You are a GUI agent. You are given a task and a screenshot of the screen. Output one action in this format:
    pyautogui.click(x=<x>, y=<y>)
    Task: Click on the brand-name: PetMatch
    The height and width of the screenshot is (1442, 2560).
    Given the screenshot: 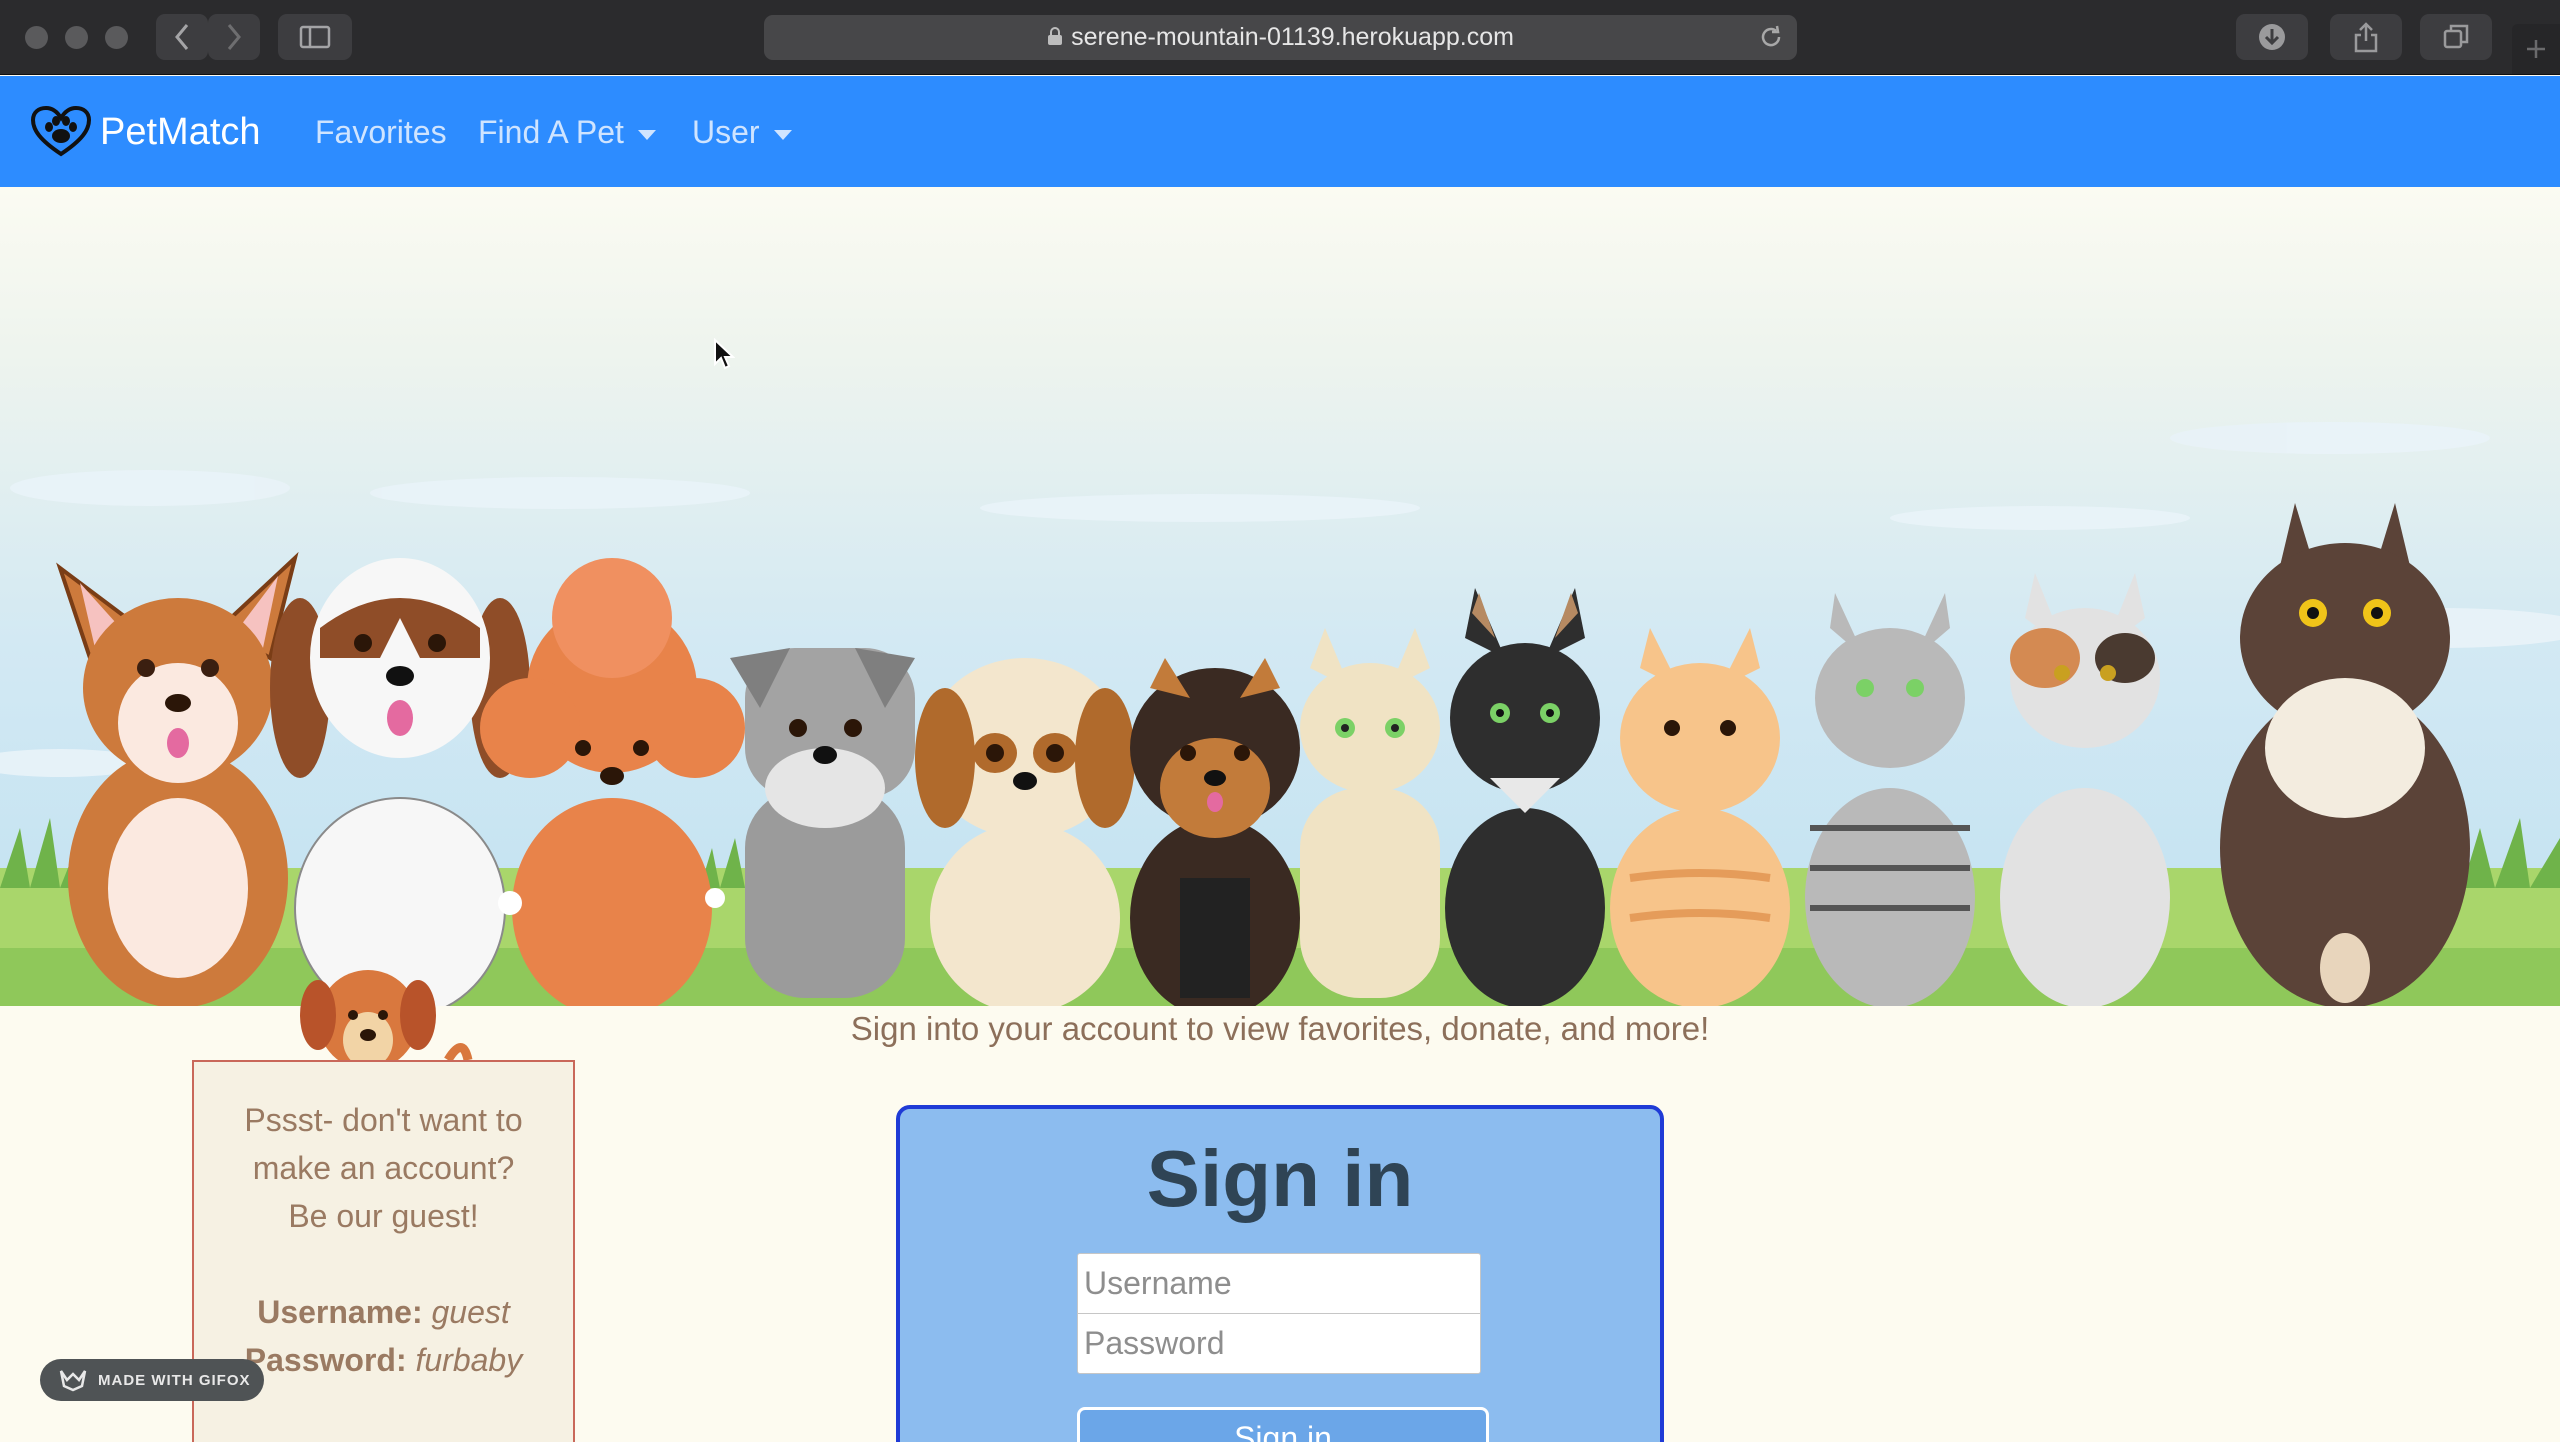 What is the action you would take?
    pyautogui.click(x=180, y=131)
    